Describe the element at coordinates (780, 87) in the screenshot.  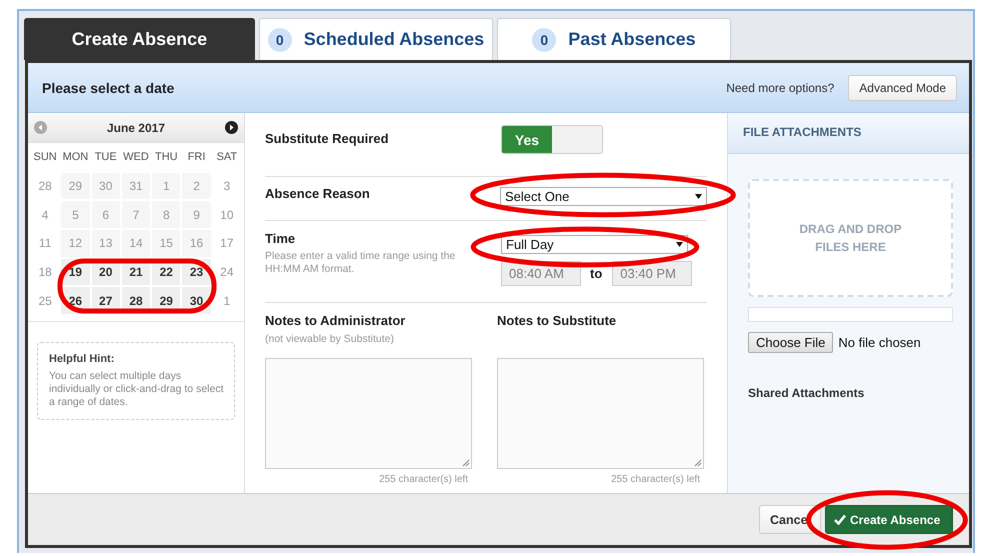
I see `options-prompt: Need more options?` at that location.